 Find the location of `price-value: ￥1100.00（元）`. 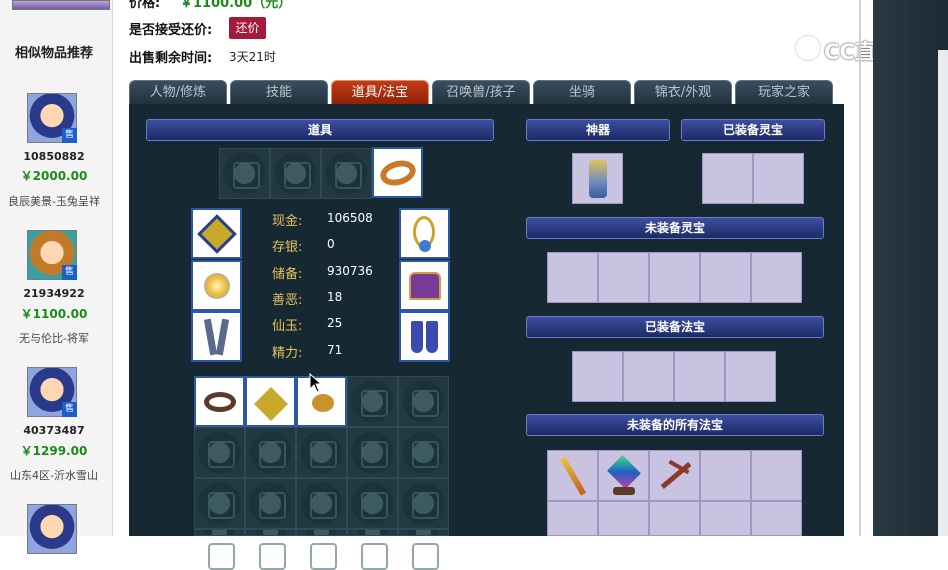

price-value: ￥1100.00（元） is located at coordinates (236, 5).